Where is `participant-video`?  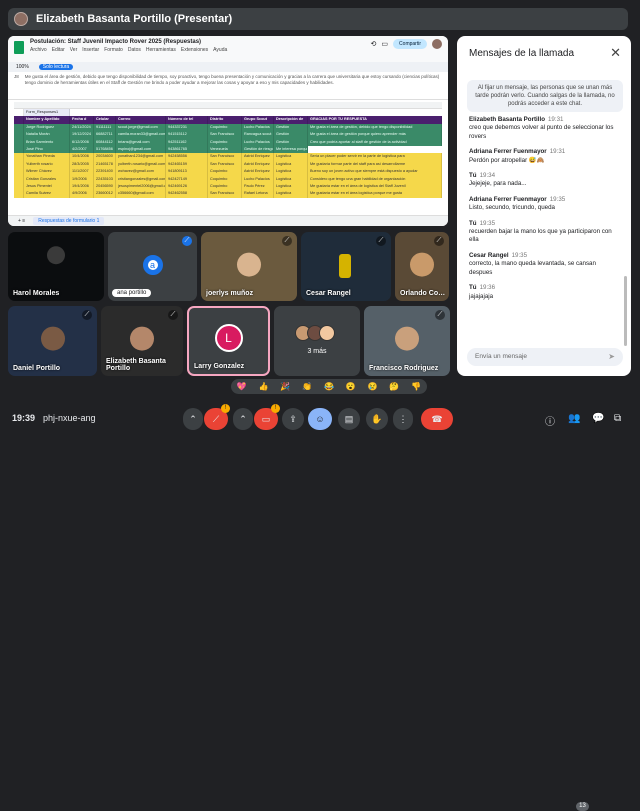
participant-video is located at coordinates (249, 264).